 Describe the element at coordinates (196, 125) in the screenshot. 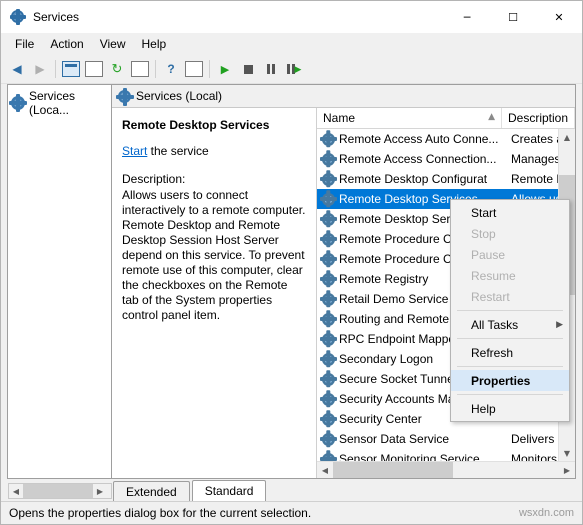

I see `service-title: Remote Desktop Services` at that location.